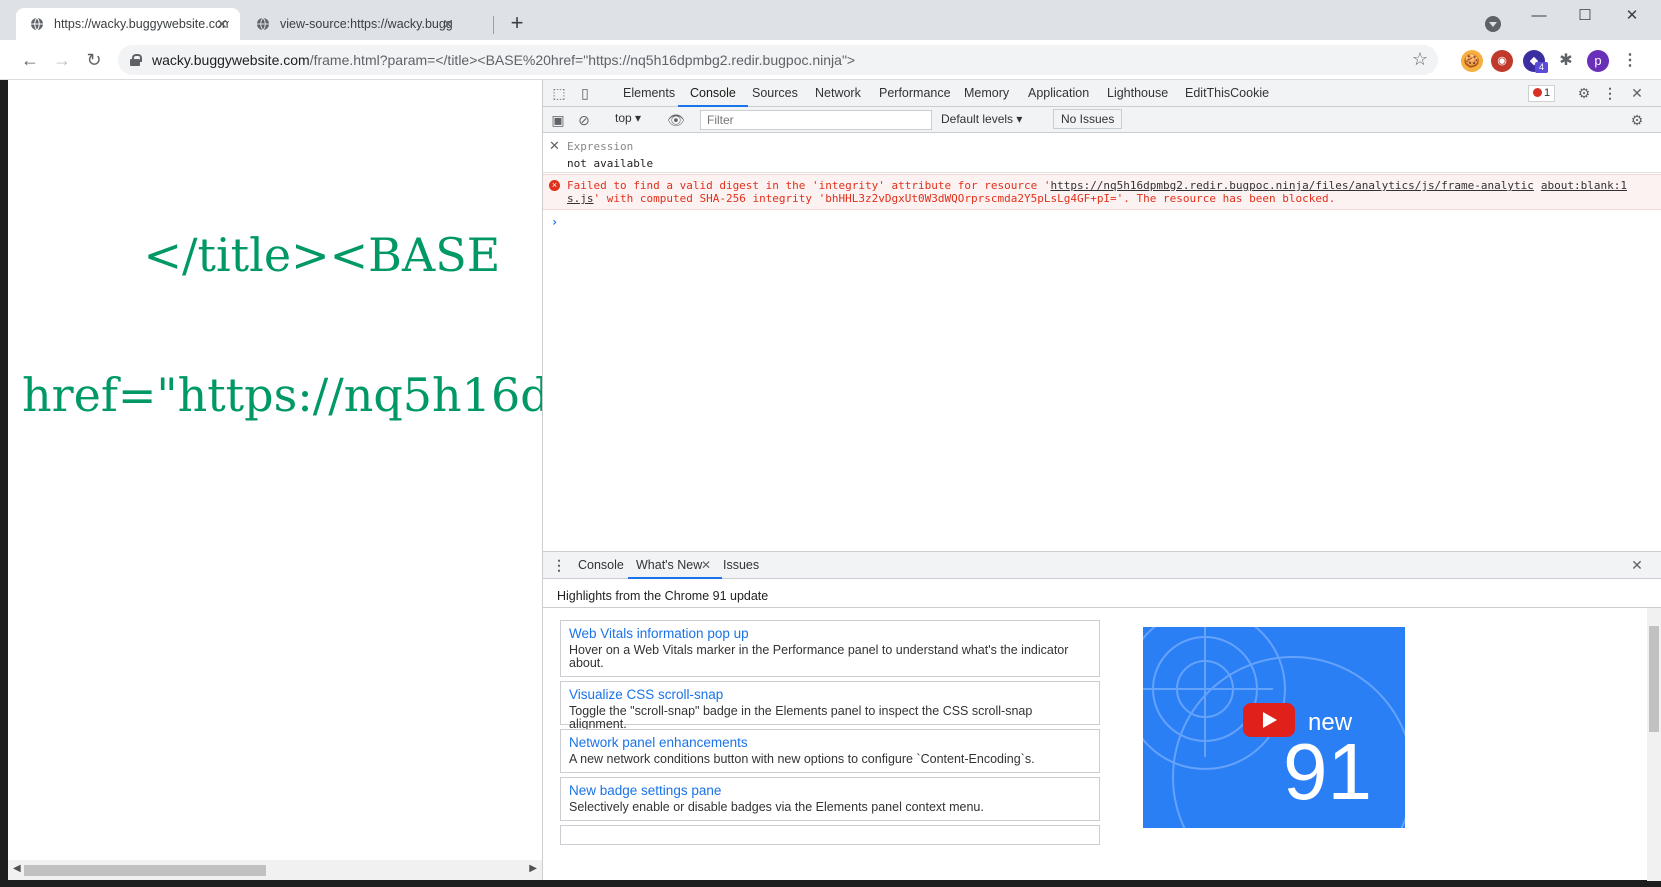 The width and height of the screenshot is (1661, 887). What do you see at coordinates (1493, 24) in the screenshot?
I see `tab-search-icon` at bounding box center [1493, 24].